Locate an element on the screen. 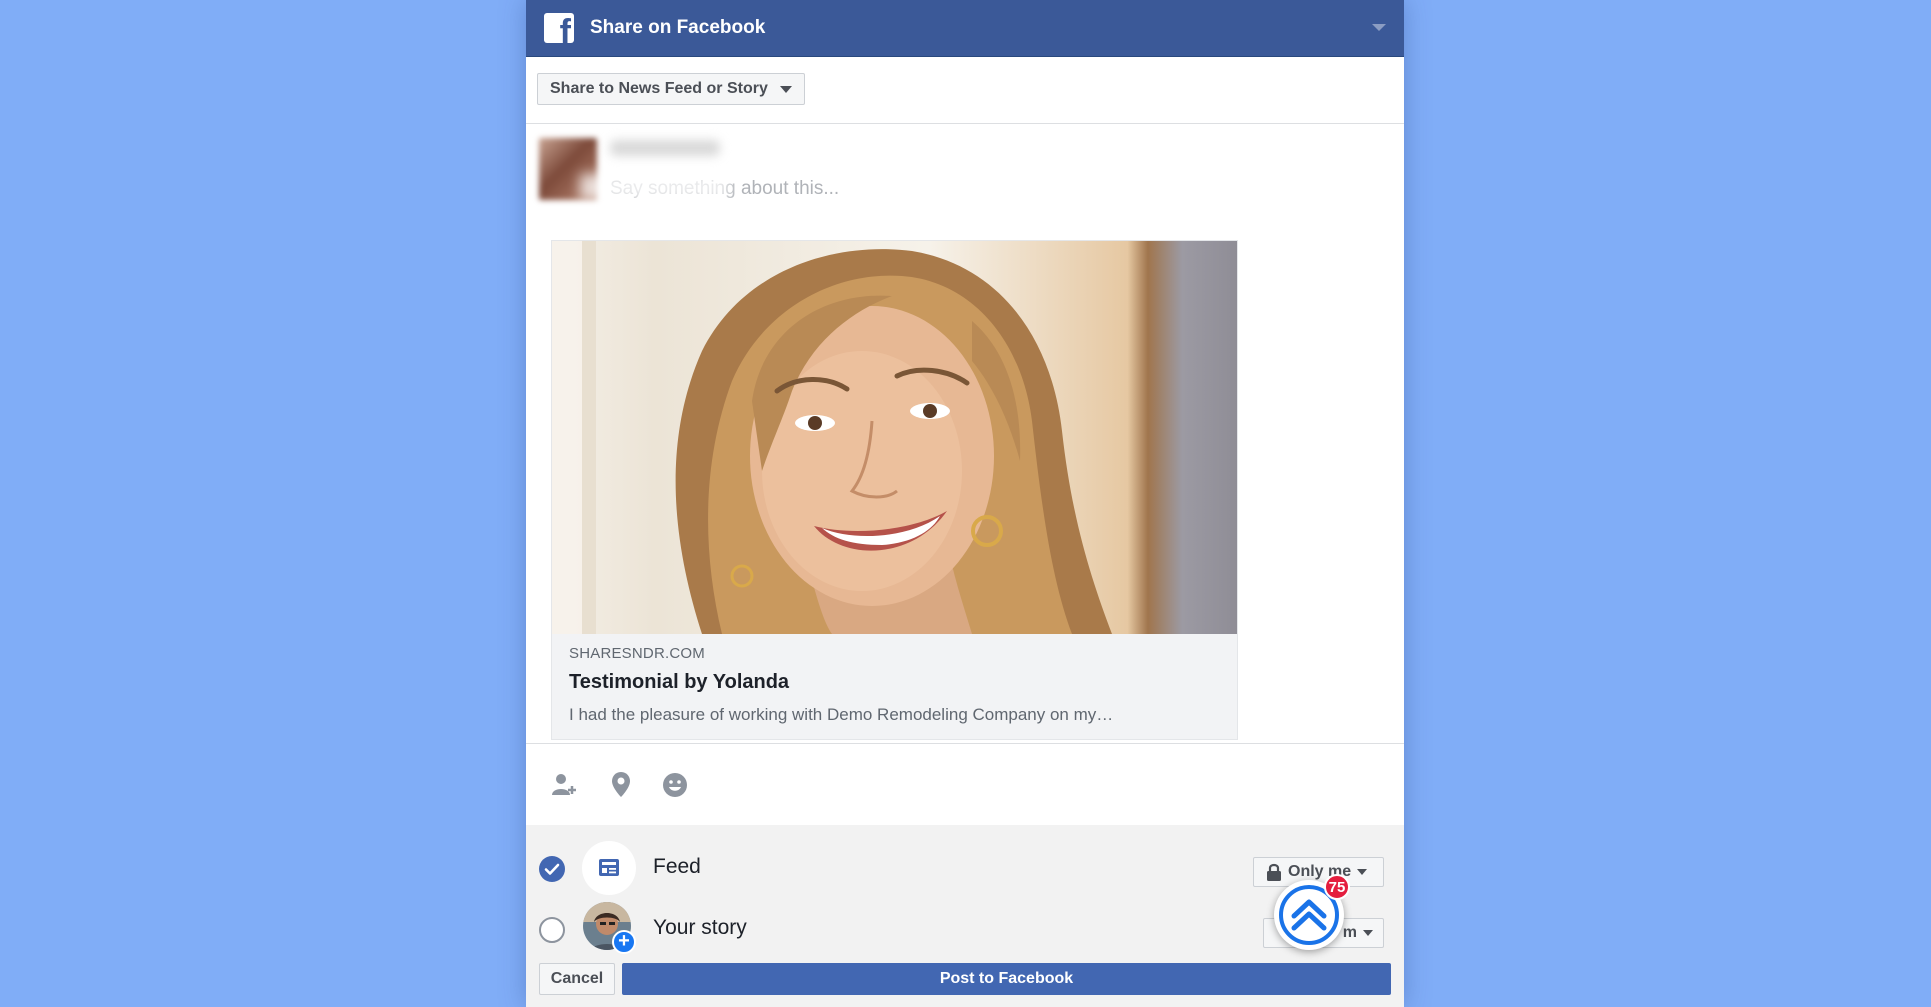 This screenshot has width=1931, height=1007. post-to-facebook-button: Post to Facebook is located at coordinates (1006, 979).